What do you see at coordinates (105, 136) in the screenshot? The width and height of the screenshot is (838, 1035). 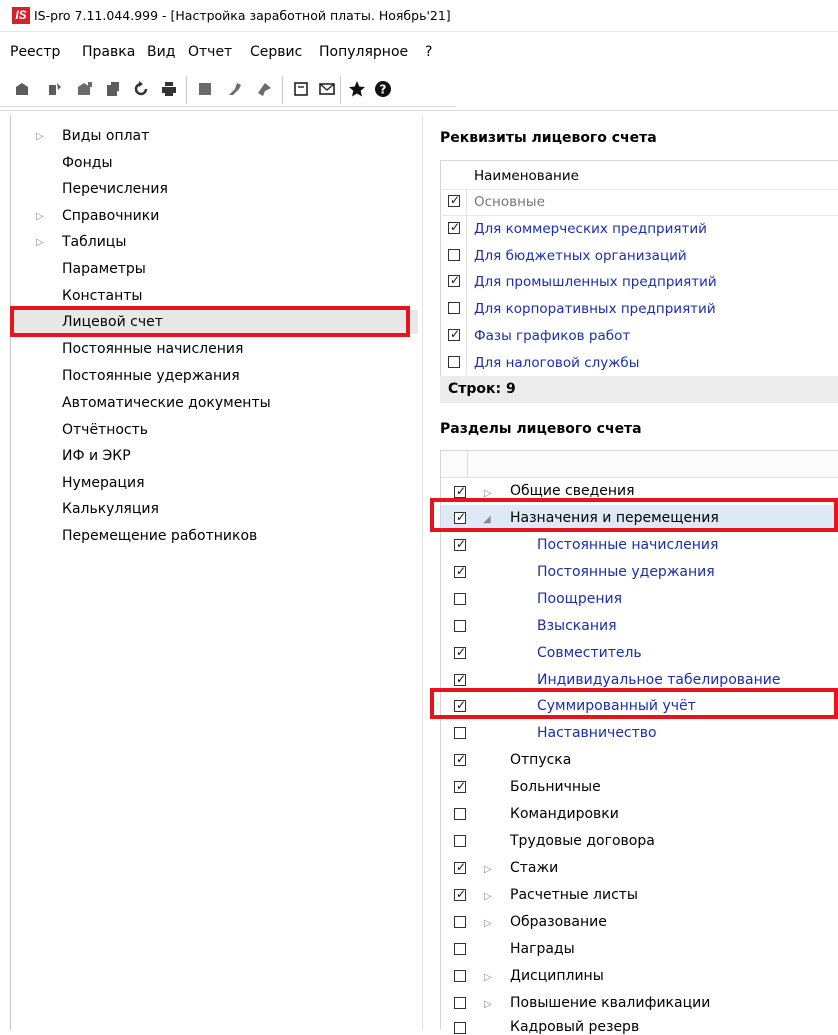 I see `tree-item-payment-types: Виды оплат` at bounding box center [105, 136].